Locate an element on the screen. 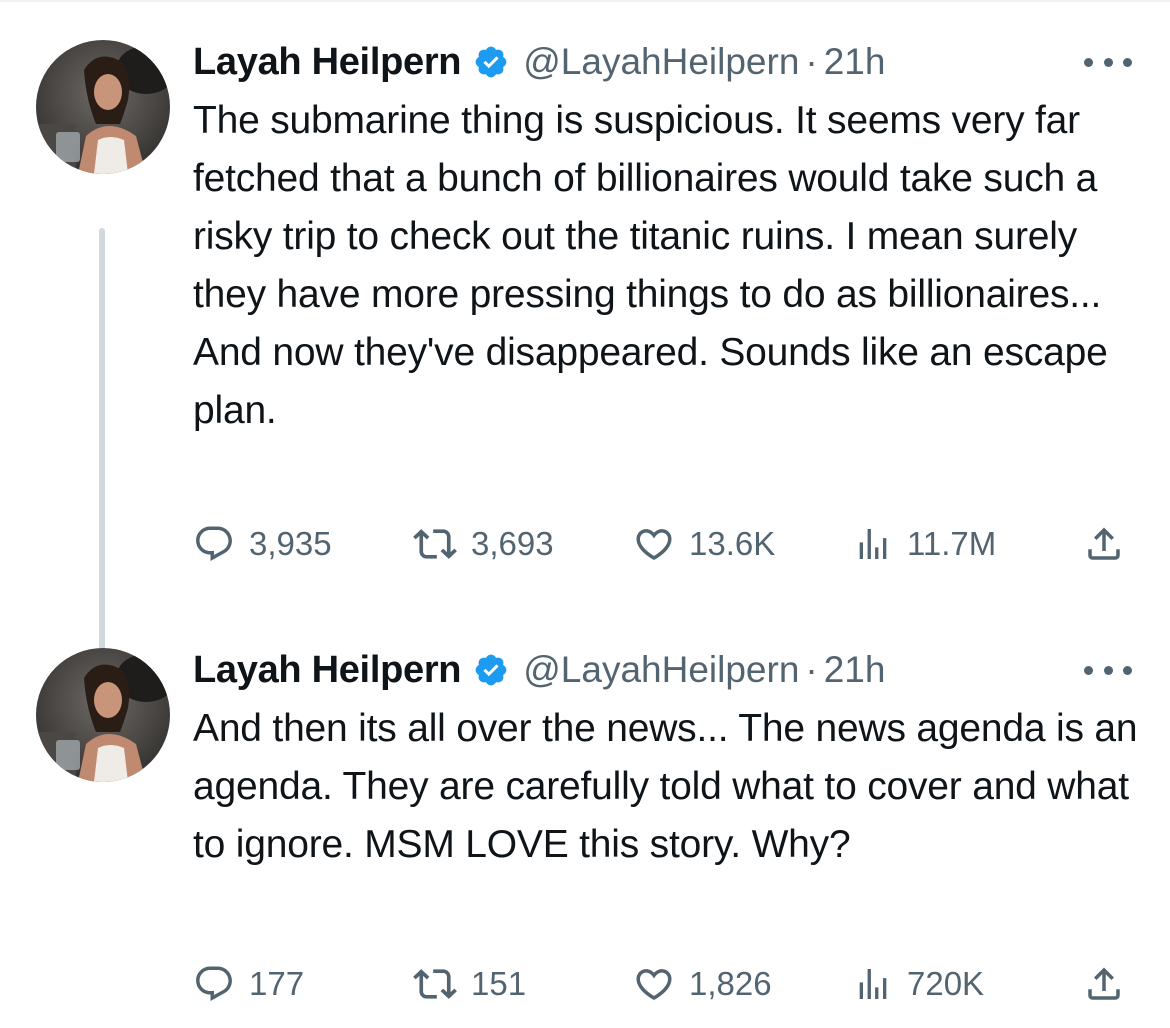 This screenshot has width=1170, height=1028. views-count: 720K is located at coordinates (946, 983).